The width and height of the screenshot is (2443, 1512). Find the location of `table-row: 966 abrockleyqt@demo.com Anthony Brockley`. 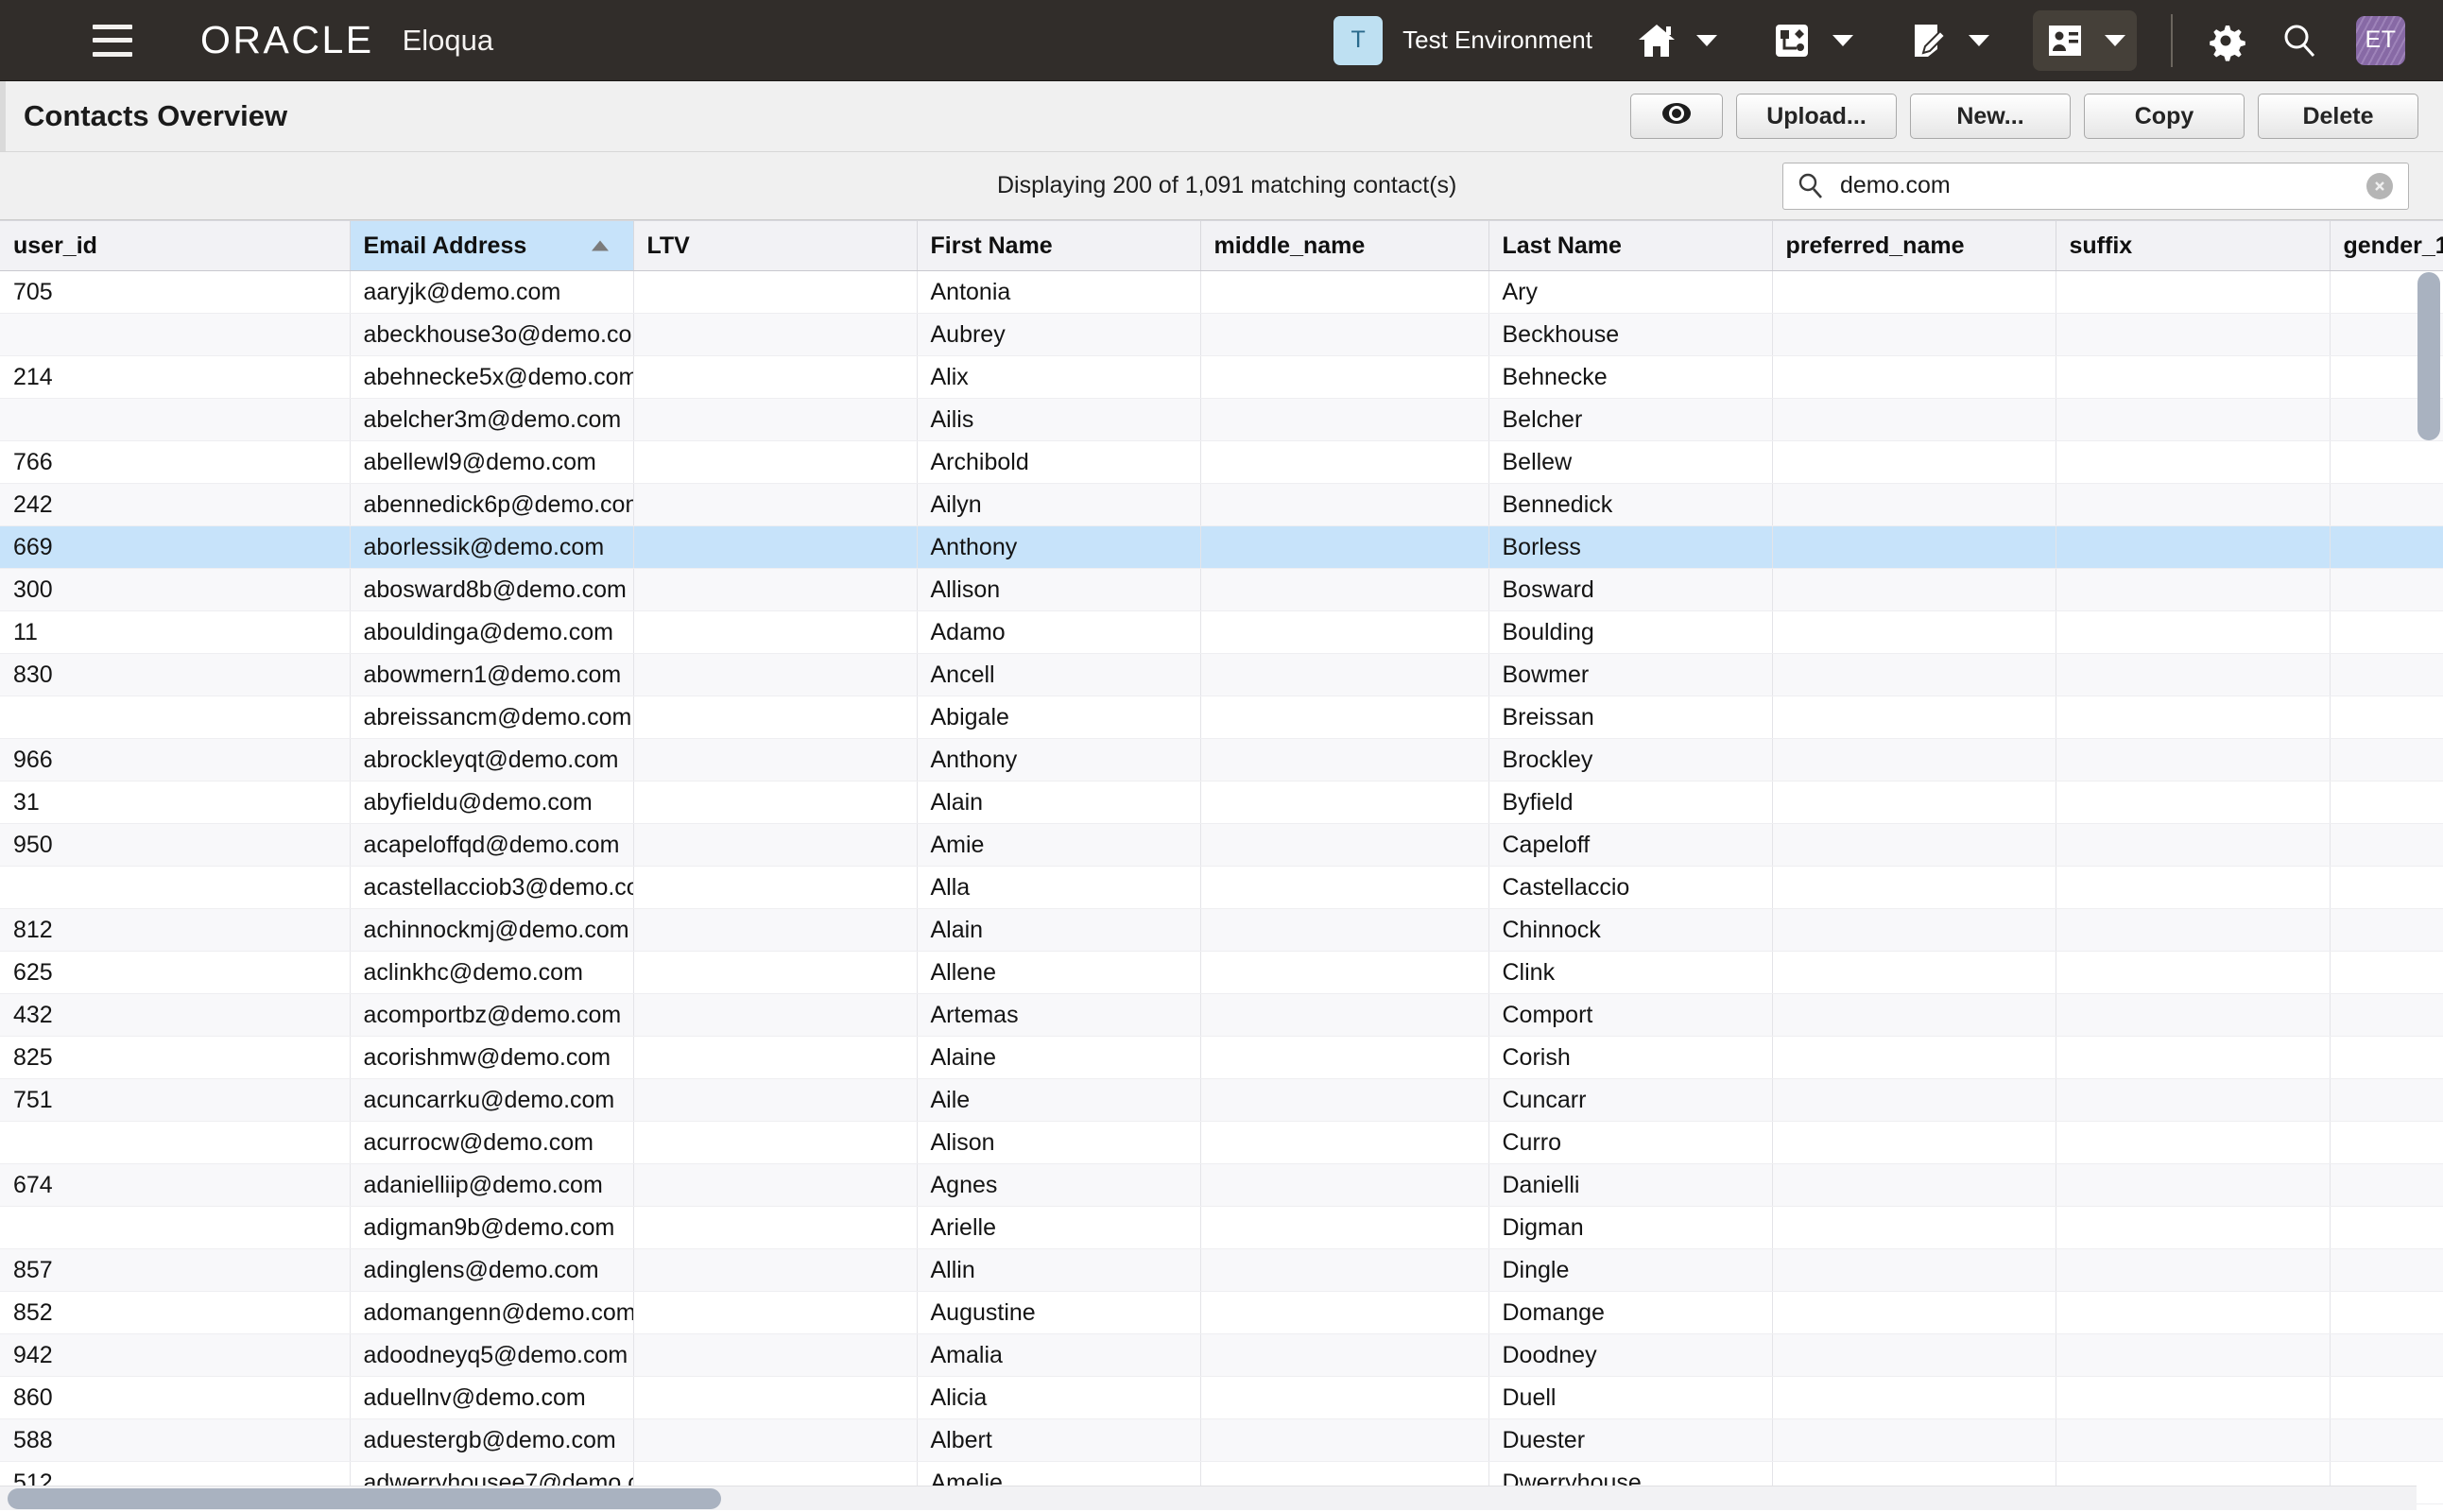

table-row: 966 abrockleyqt@demo.com Anthony Brockley is located at coordinates (1222, 760).